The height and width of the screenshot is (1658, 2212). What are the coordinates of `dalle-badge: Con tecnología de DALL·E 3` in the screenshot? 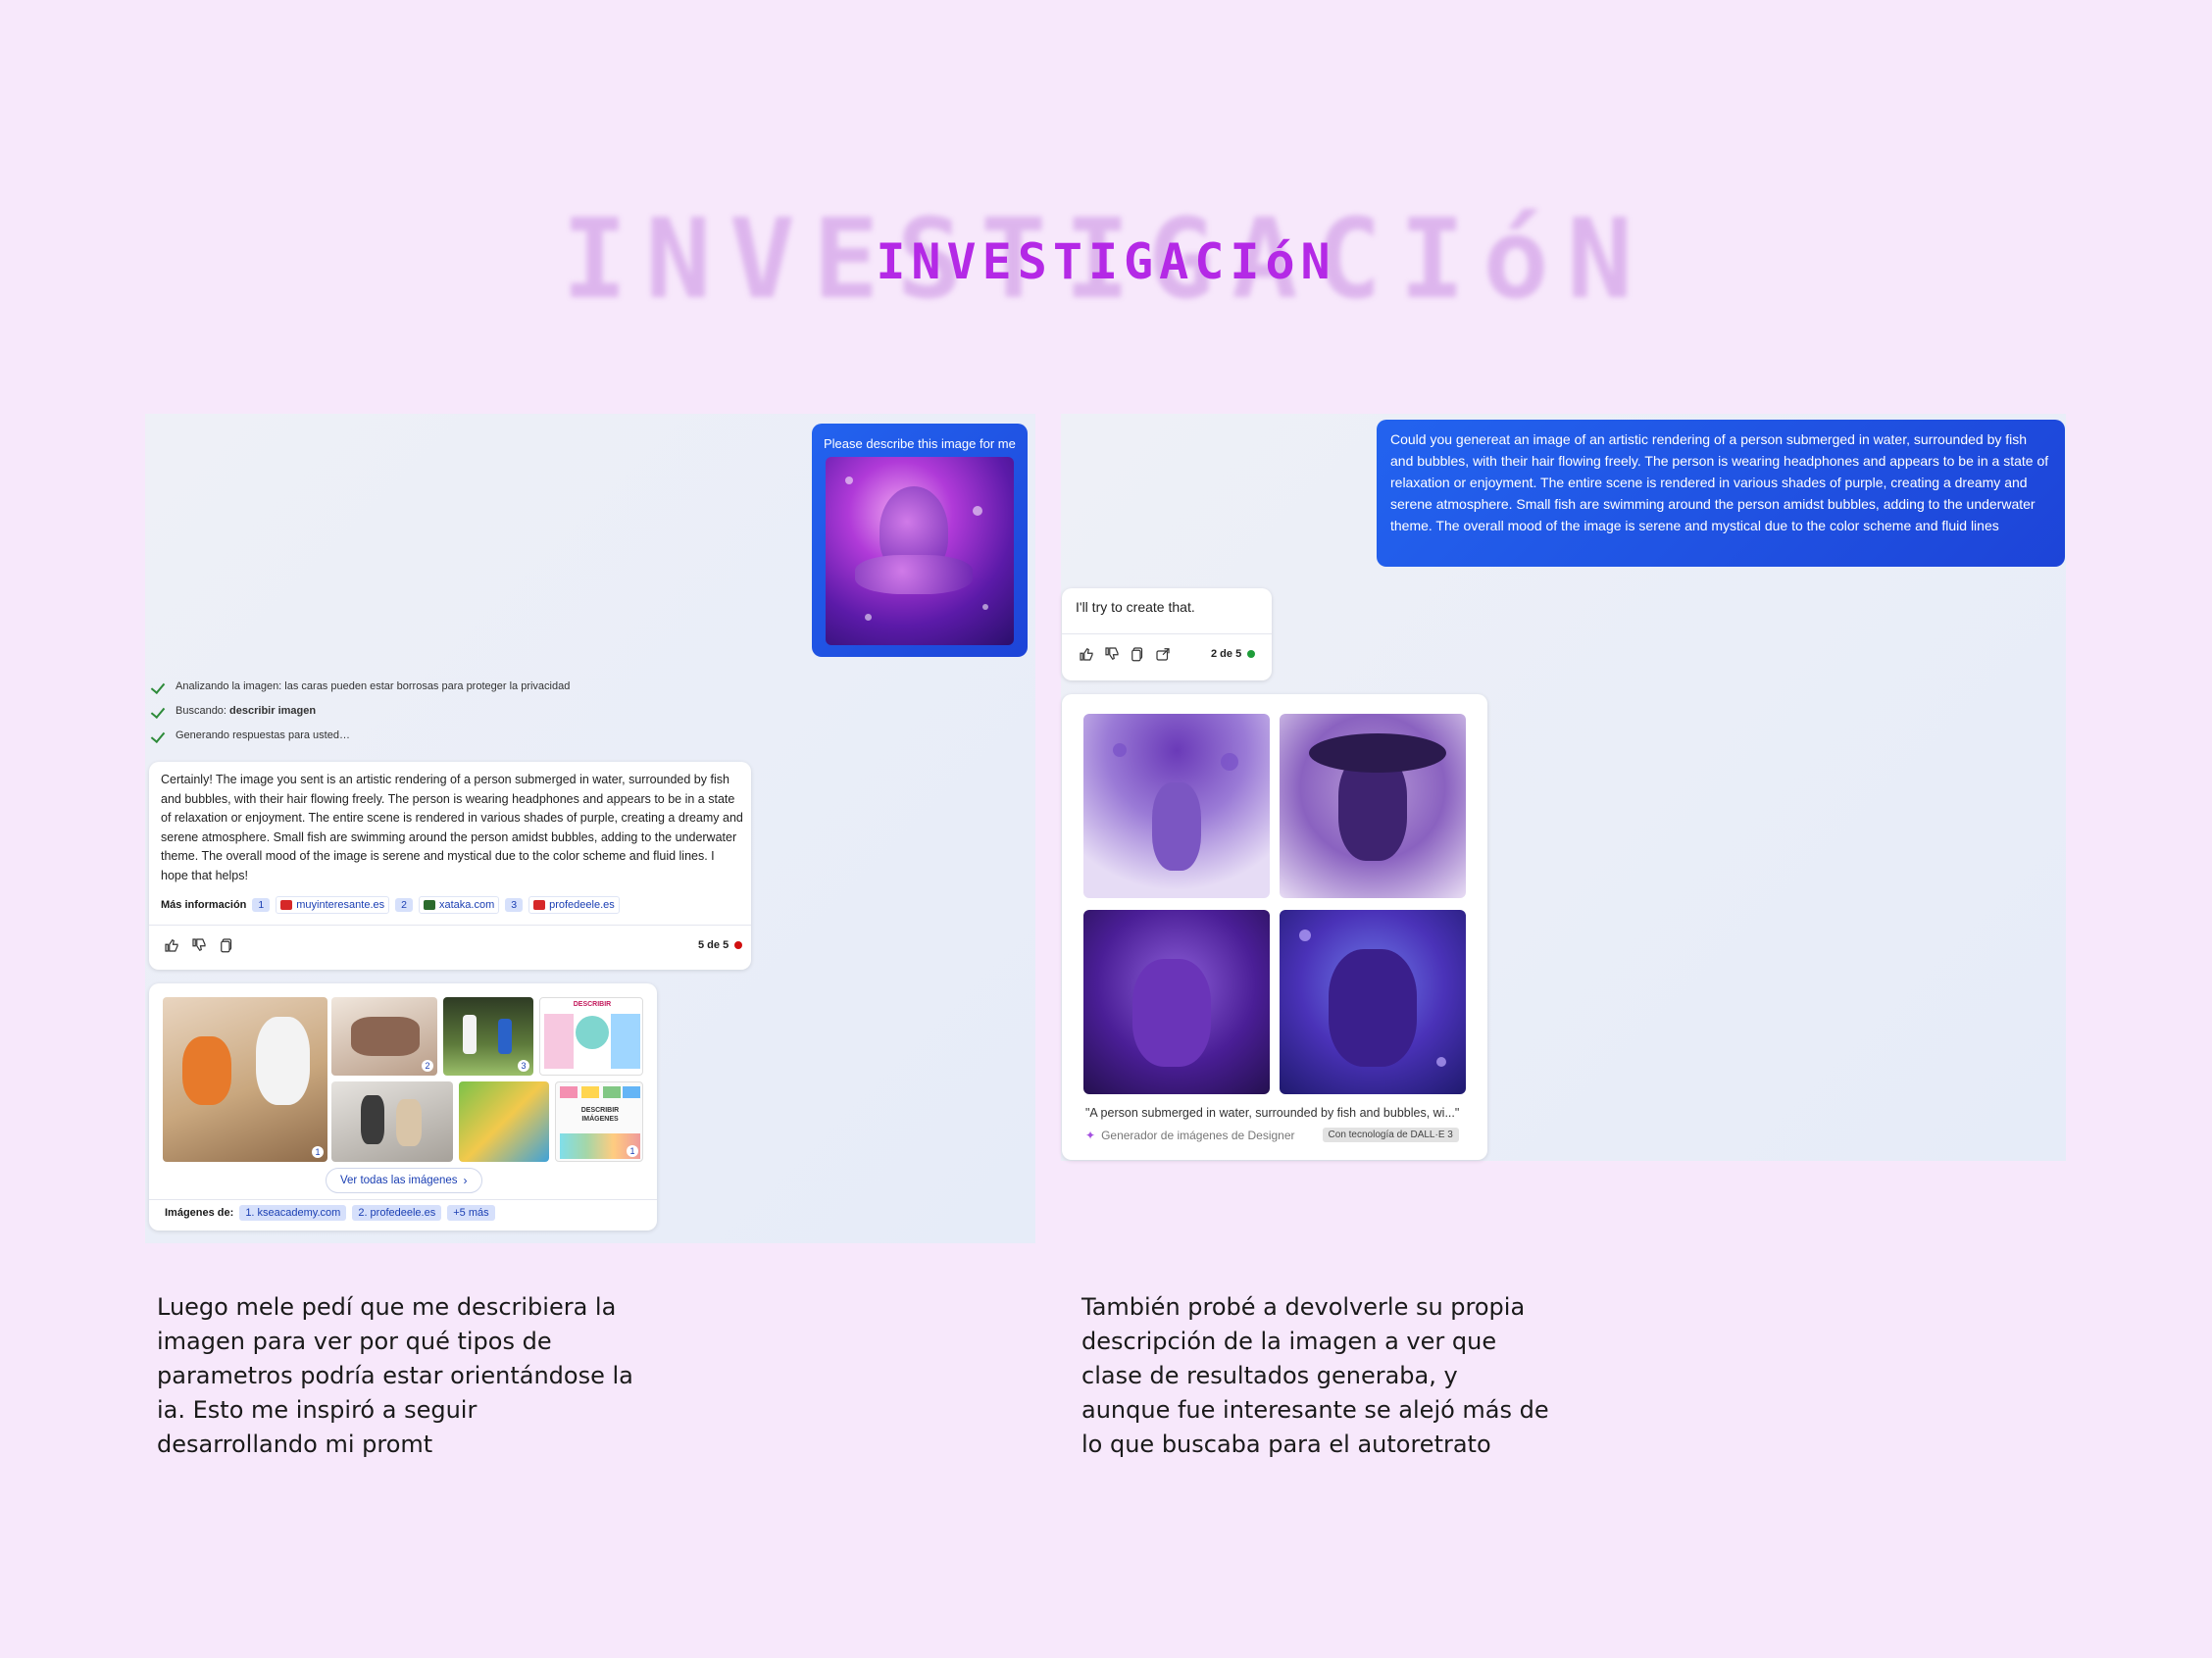 It's located at (1390, 1135).